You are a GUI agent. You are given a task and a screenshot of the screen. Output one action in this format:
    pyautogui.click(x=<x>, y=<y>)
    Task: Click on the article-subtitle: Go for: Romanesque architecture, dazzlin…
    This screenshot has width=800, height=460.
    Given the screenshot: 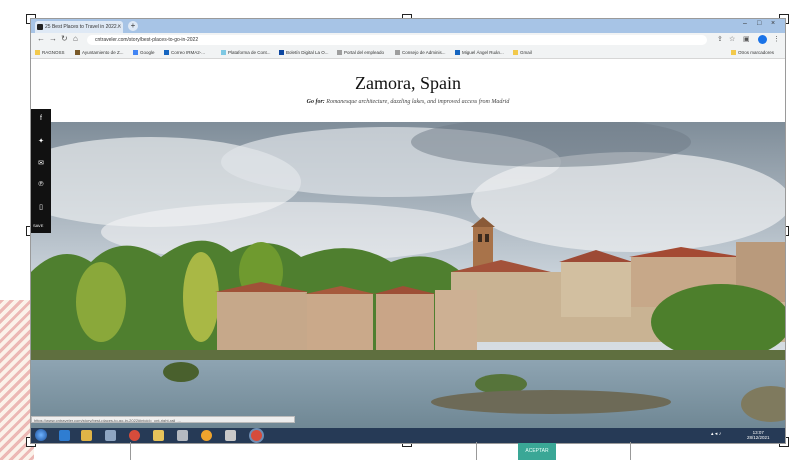 What is the action you would take?
    pyautogui.click(x=408, y=102)
    